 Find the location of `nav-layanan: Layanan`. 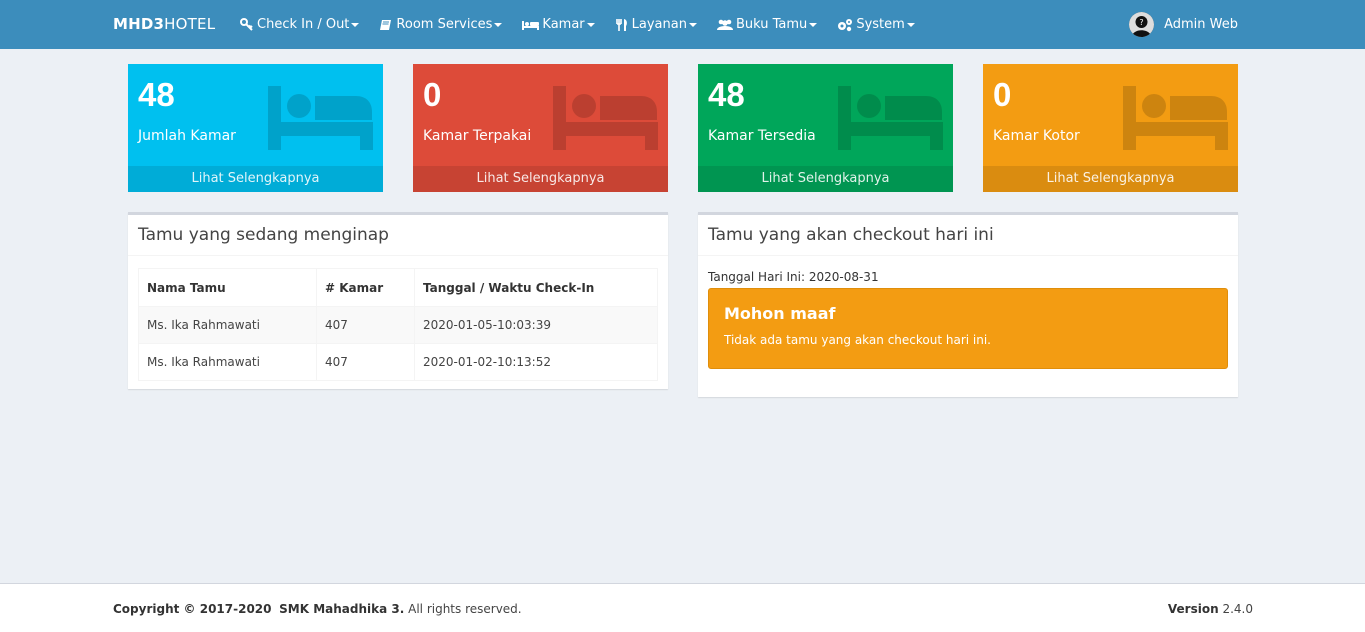

nav-layanan: Layanan is located at coordinates (656, 24).